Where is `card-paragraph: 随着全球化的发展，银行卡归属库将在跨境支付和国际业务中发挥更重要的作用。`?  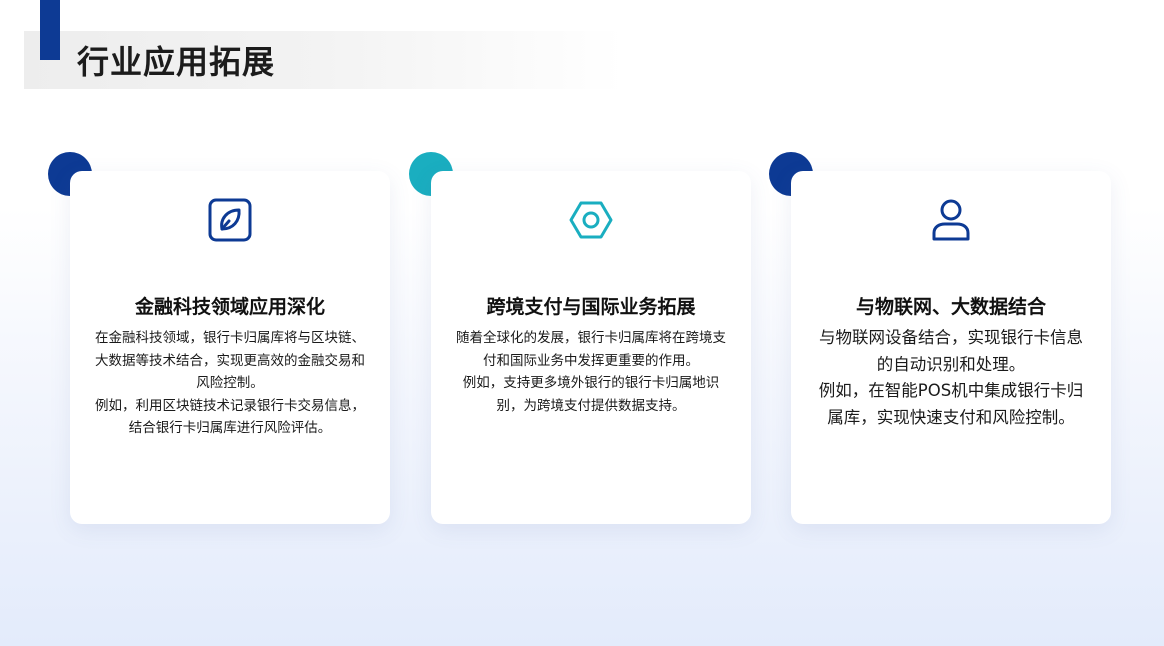 card-paragraph: 随着全球化的发展，银行卡归属库将在跨境支付和国际业务中发挥更重要的作用。 is located at coordinates (591, 349).